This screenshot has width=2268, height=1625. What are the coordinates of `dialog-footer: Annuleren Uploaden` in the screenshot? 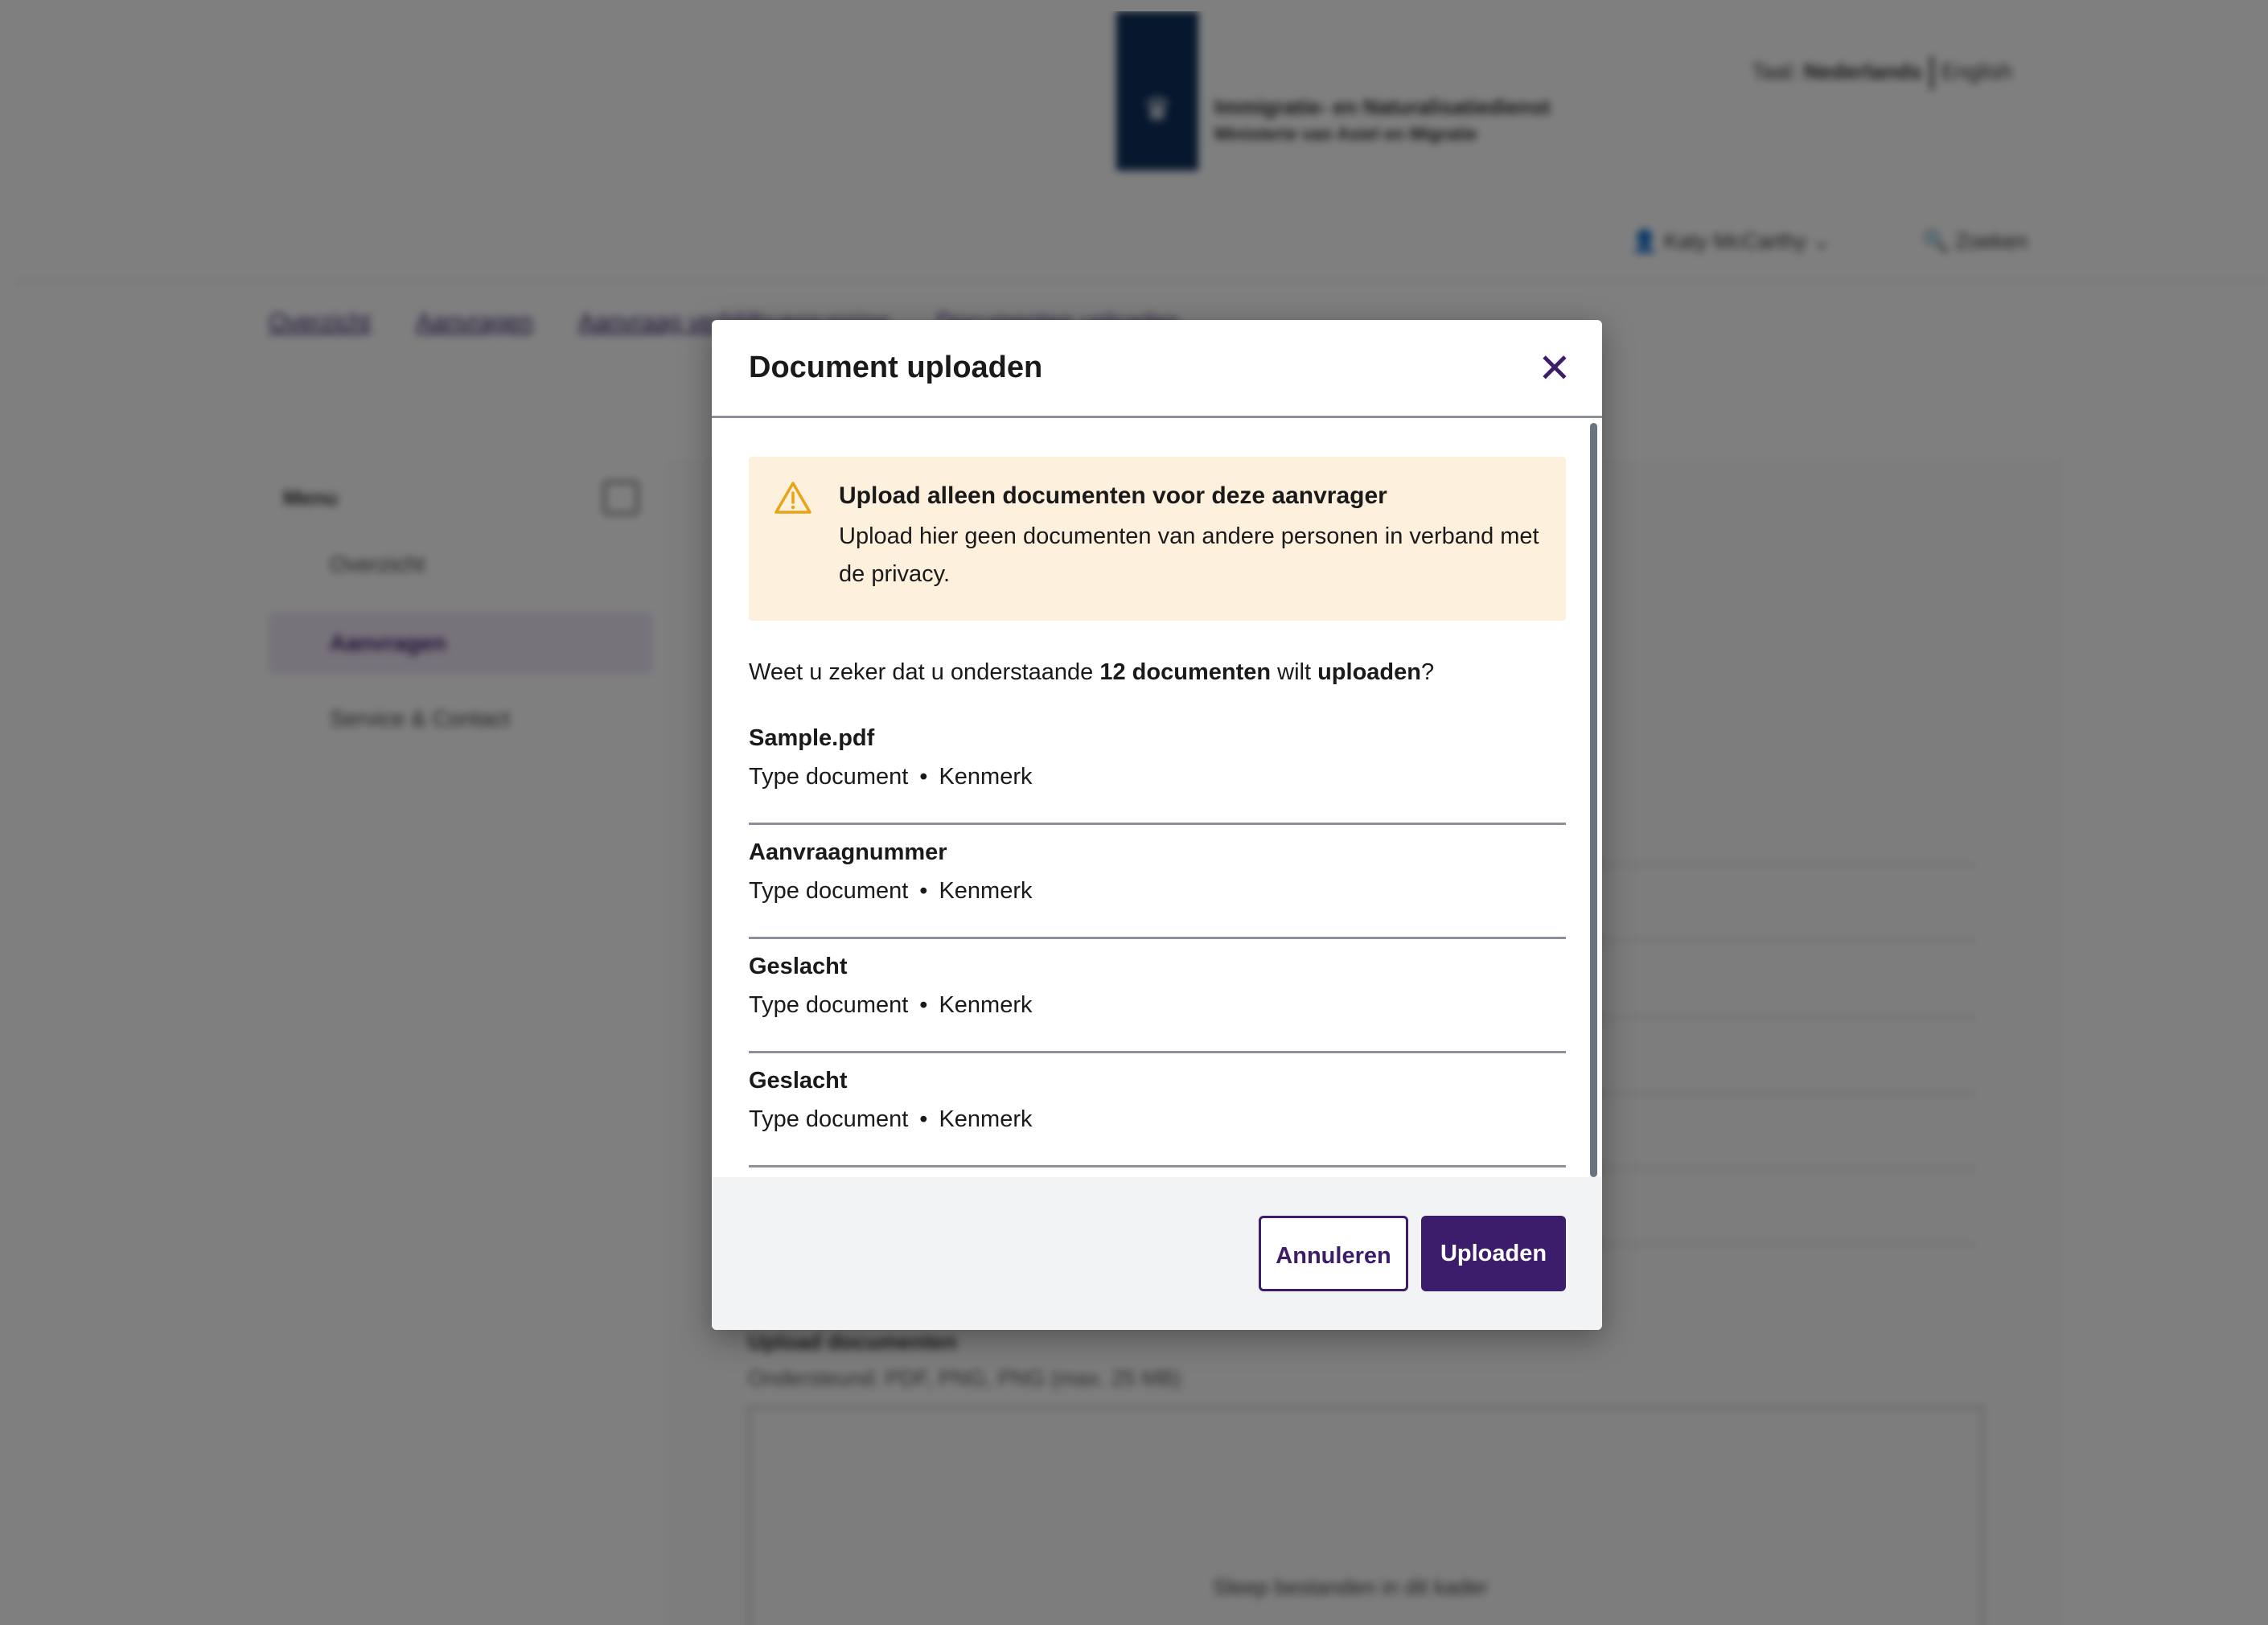 It's located at (1157, 1253).